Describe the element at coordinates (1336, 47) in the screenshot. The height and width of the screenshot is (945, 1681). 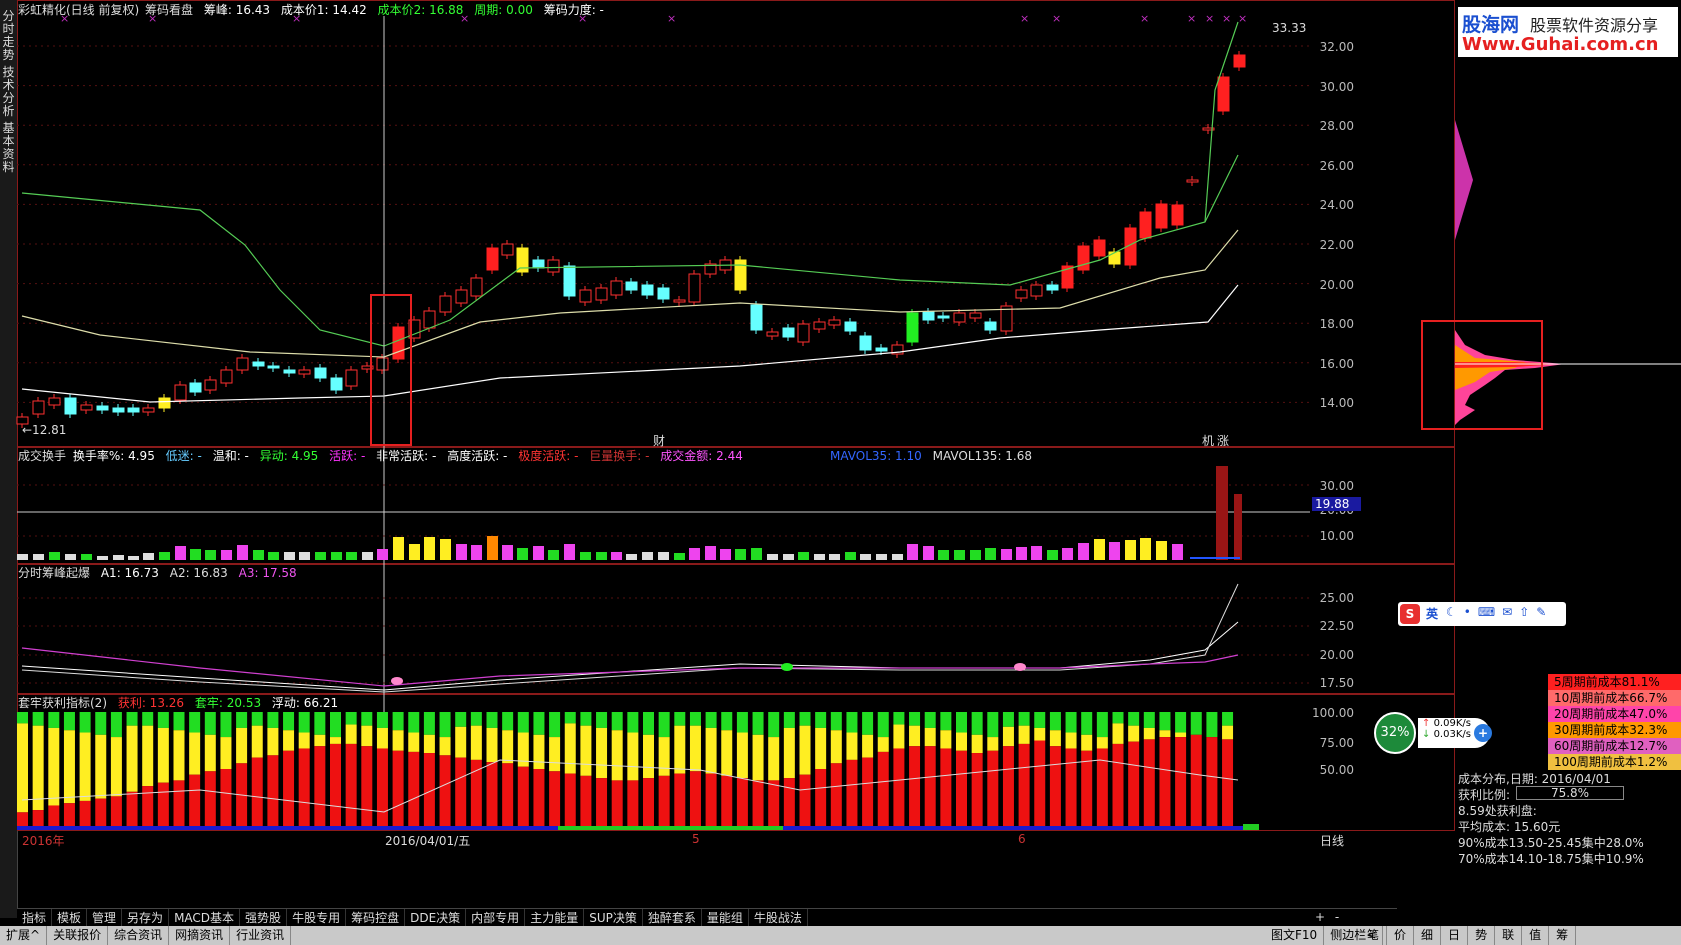
I see `price-tick: 32.00` at that location.